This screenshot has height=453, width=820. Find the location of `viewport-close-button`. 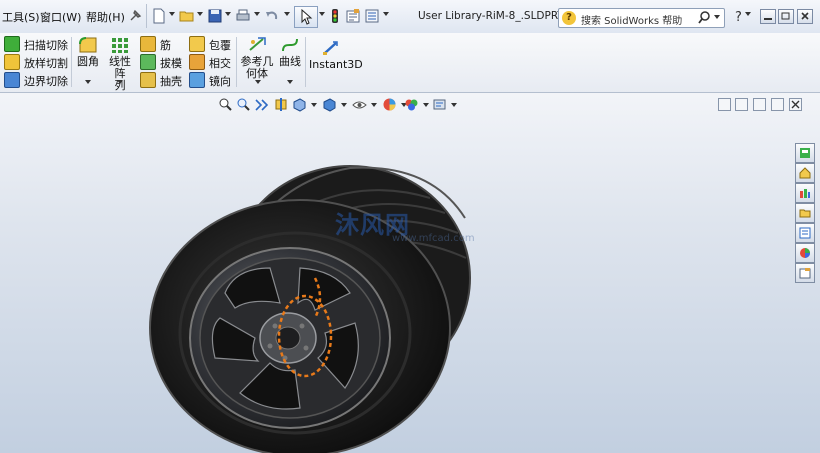

viewport-close-button is located at coordinates (795, 104).